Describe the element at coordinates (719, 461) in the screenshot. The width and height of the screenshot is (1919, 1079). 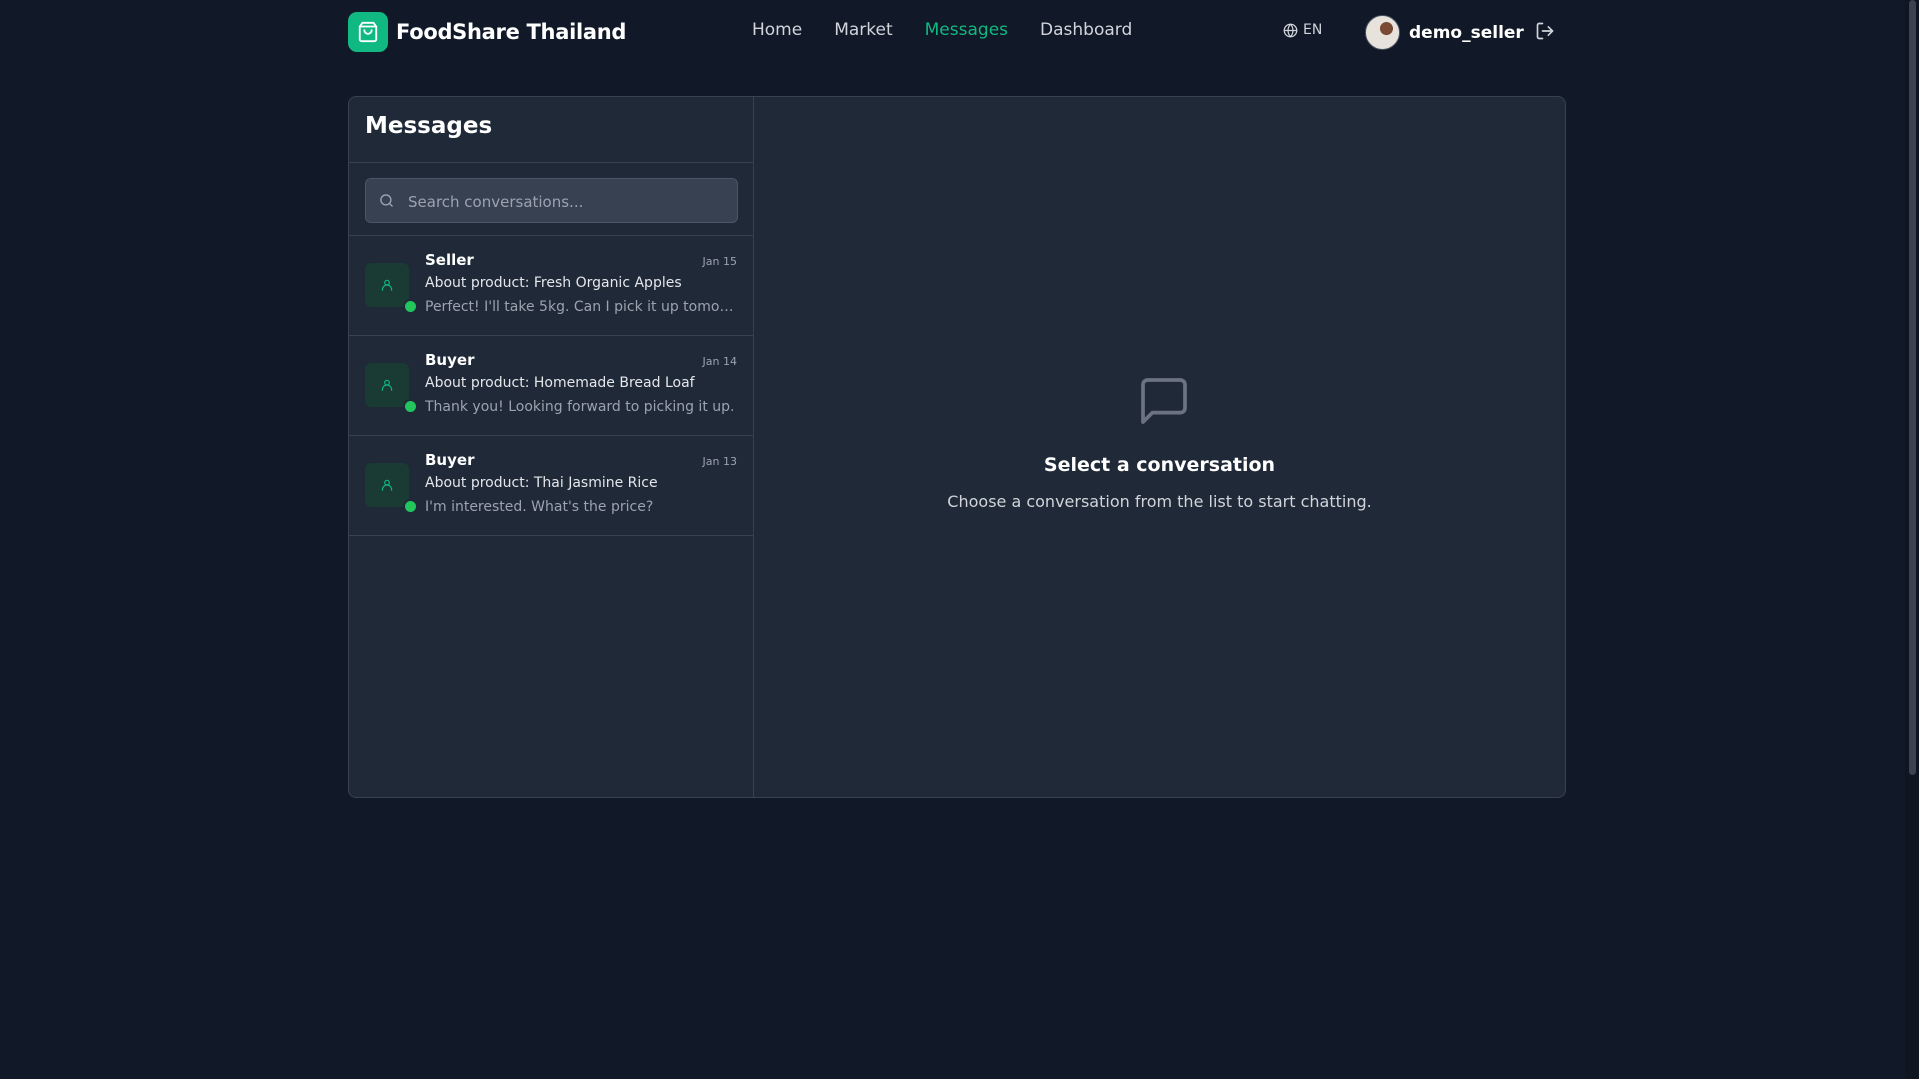
I see `conversation-date: Jan 13` at that location.